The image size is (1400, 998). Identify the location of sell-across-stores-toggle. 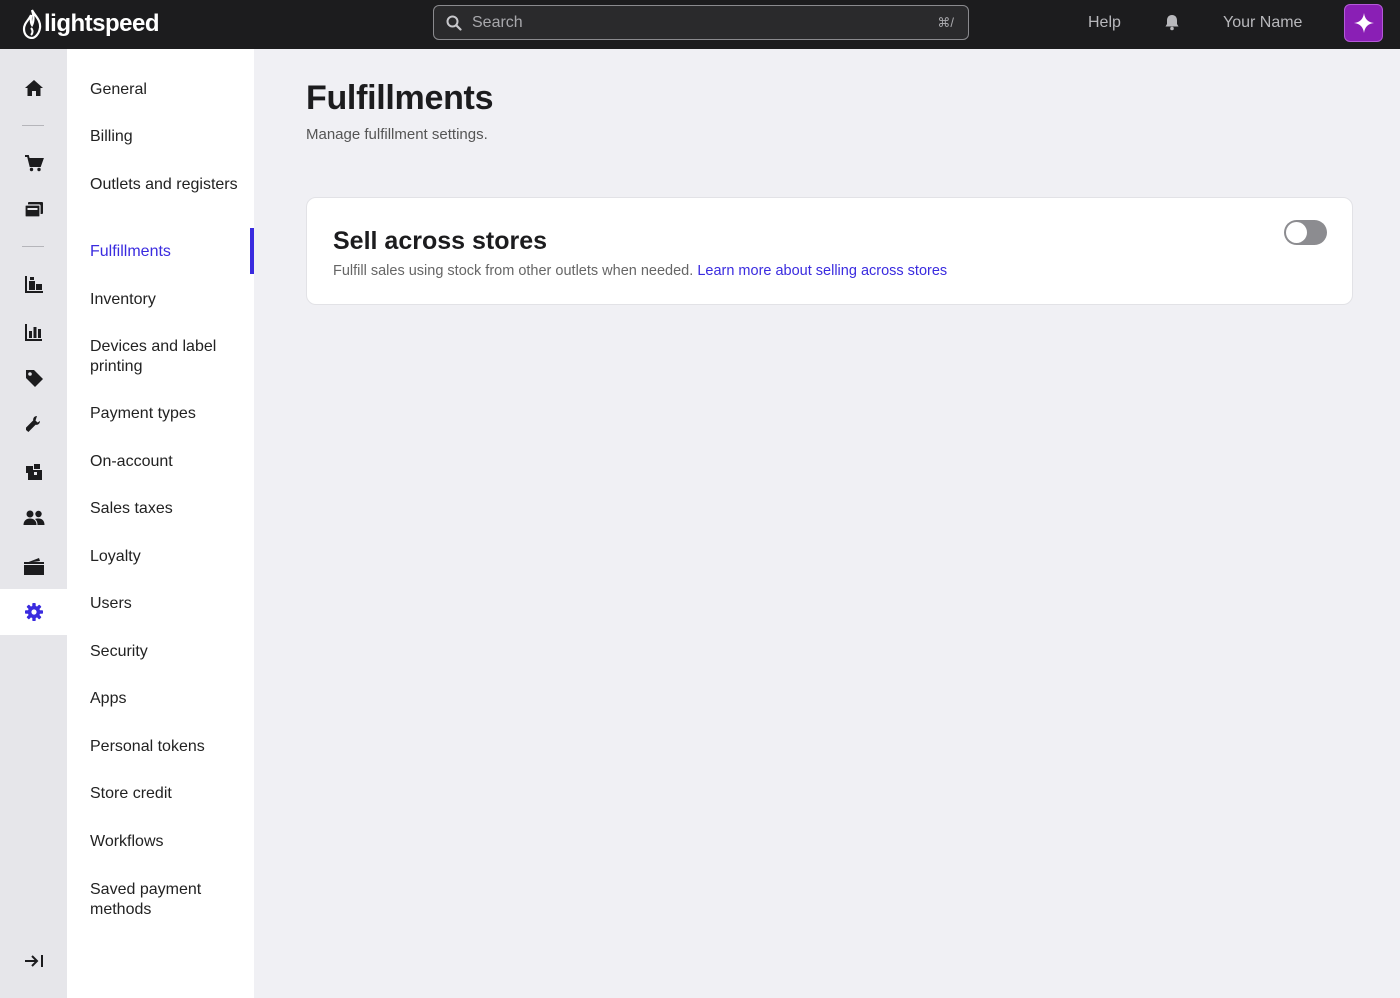
(1305, 232).